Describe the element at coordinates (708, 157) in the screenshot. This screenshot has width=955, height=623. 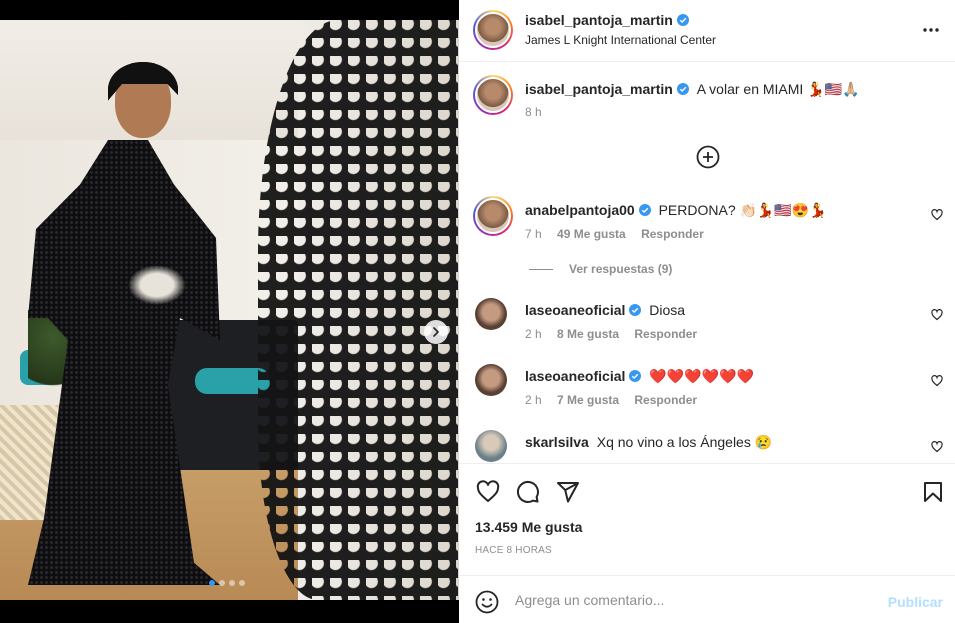
I see `add-circle-icon` at that location.